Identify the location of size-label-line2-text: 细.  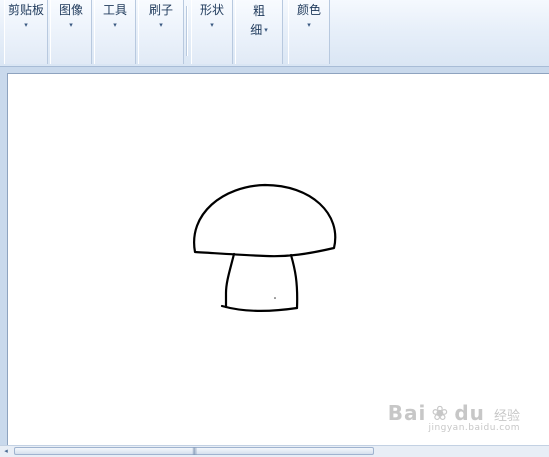
(256, 30).